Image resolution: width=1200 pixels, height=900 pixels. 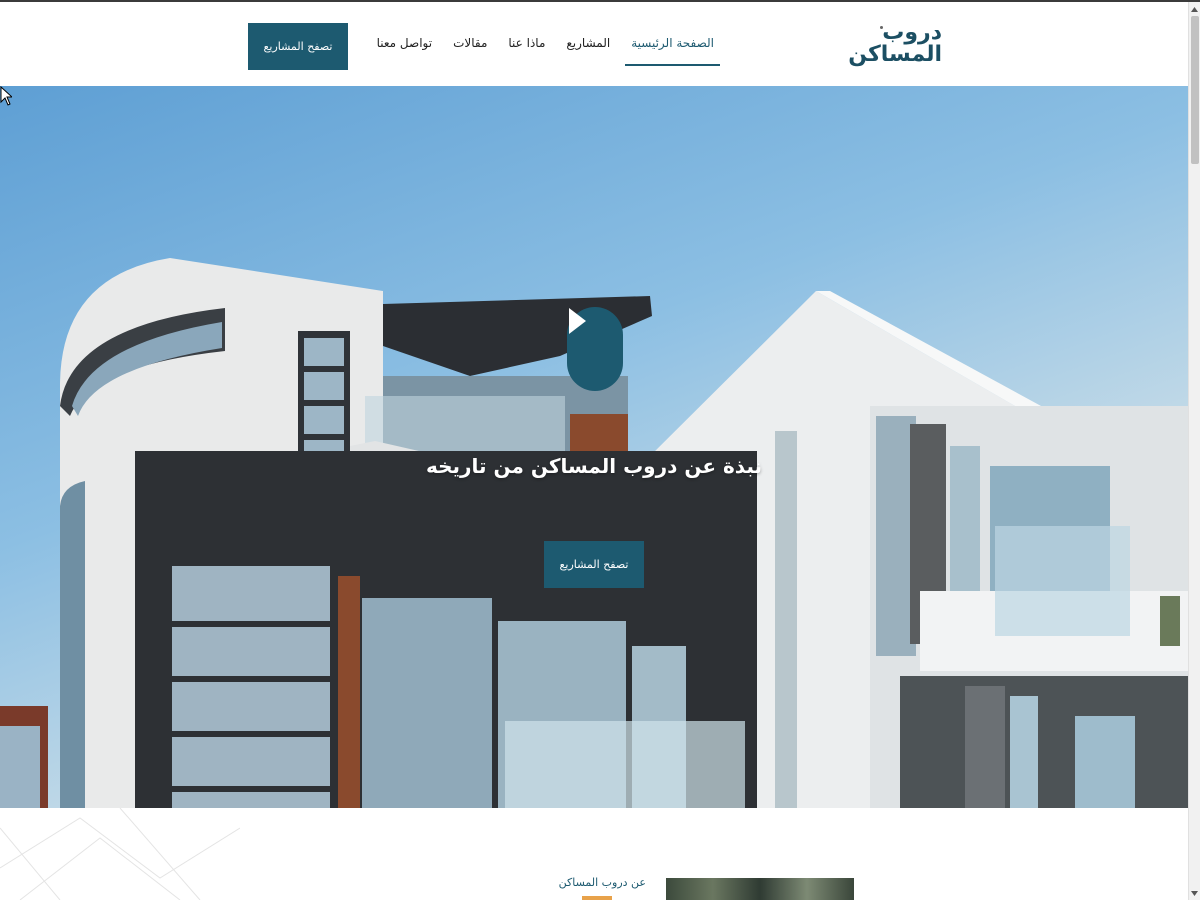 What do you see at coordinates (120, 854) in the screenshot?
I see `decorative-line-pattern` at bounding box center [120, 854].